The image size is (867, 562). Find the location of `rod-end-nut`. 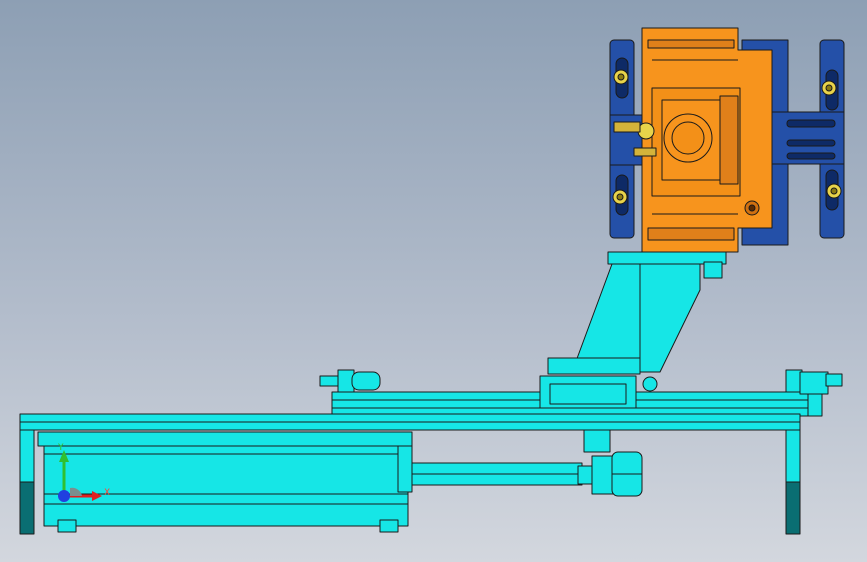

rod-end-nut is located at coordinates (610, 474).